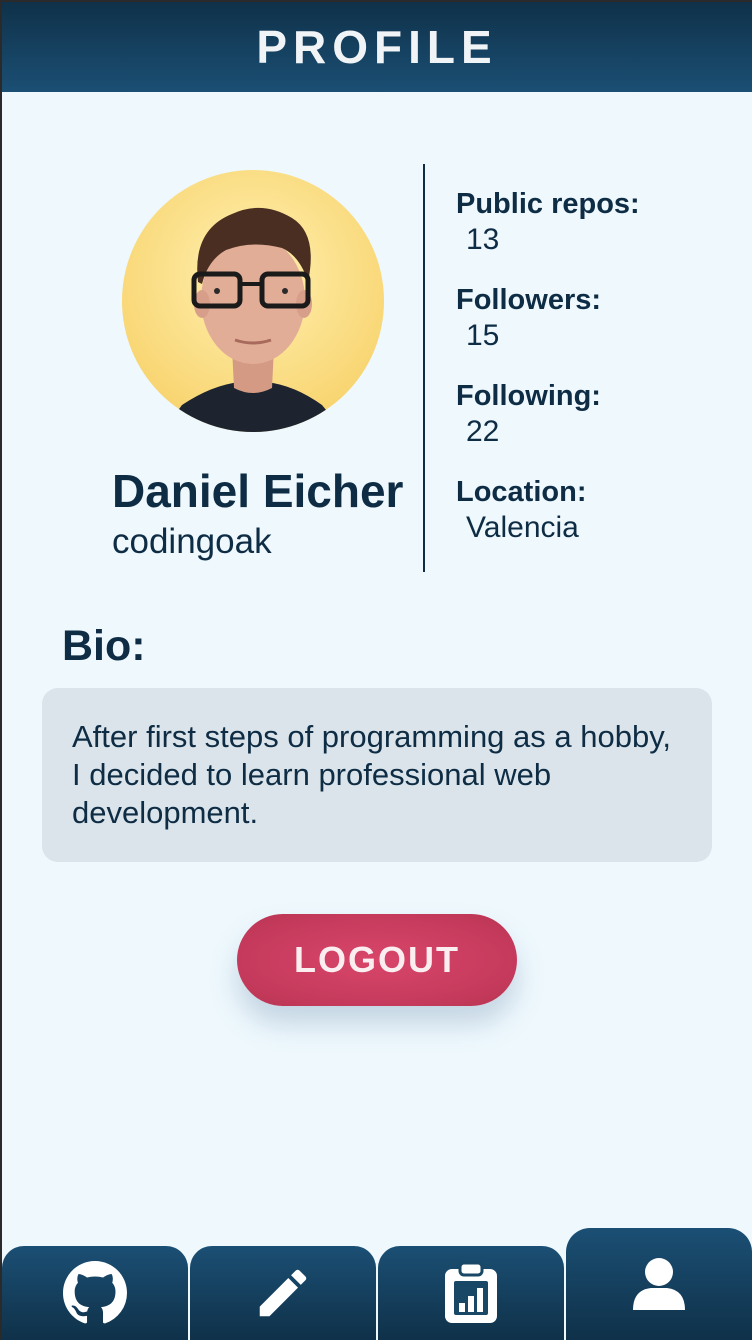 The image size is (752, 1340). I want to click on stat-public-repos: Public repos: 13, so click(601, 235).